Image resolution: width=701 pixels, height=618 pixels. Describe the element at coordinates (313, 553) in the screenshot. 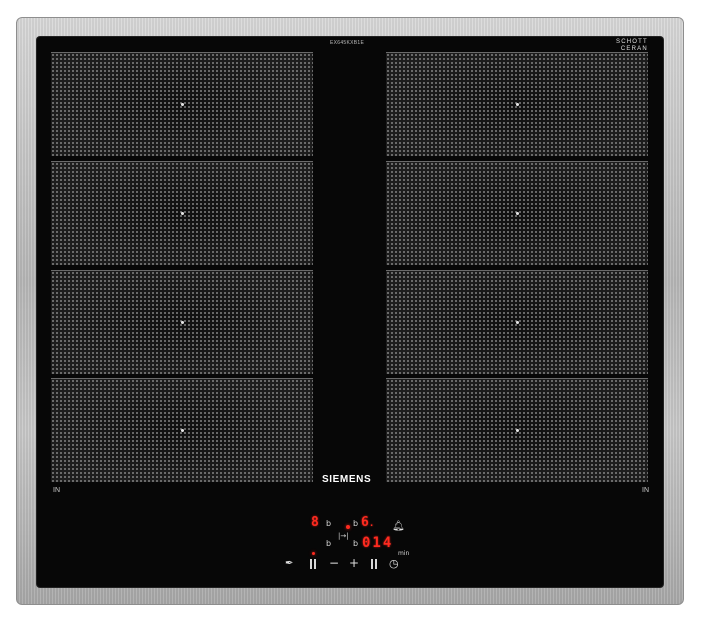

I see `left-zone-select-indicator` at that location.